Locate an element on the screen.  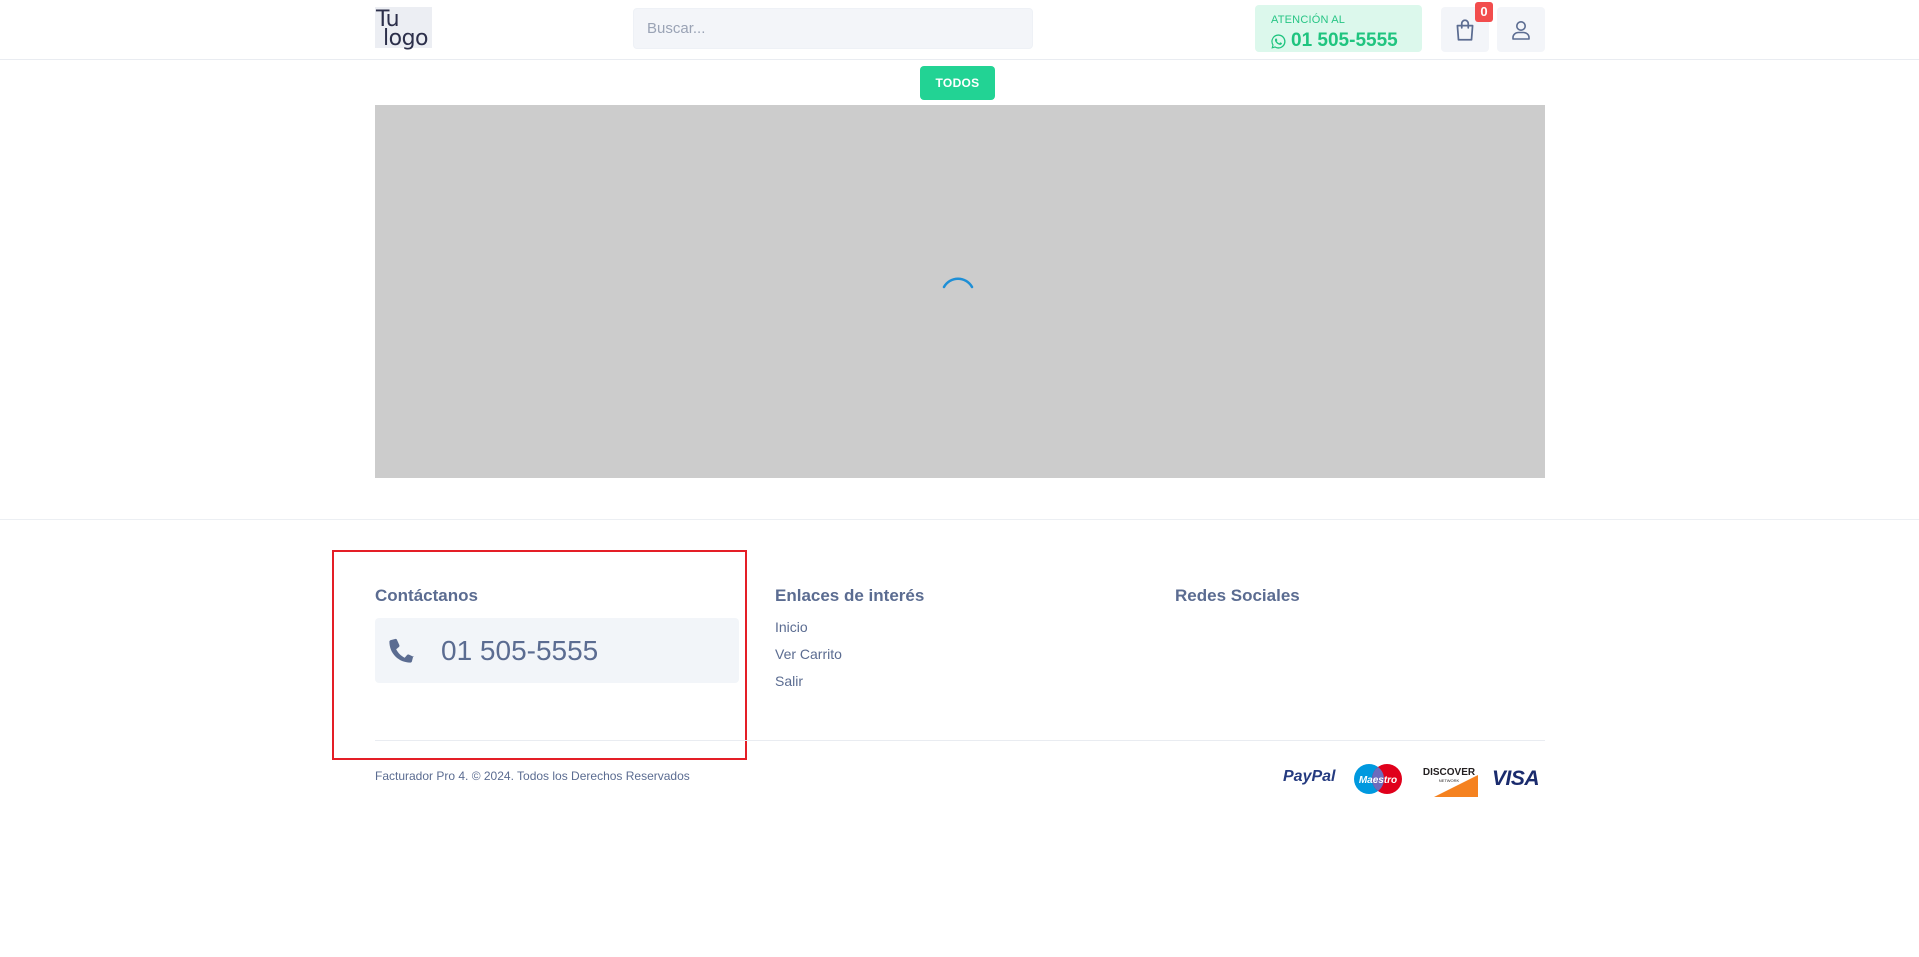
site-header: Tu logo ATENCIÓN AL 01 505-5555 0 is located at coordinates (959, 30).